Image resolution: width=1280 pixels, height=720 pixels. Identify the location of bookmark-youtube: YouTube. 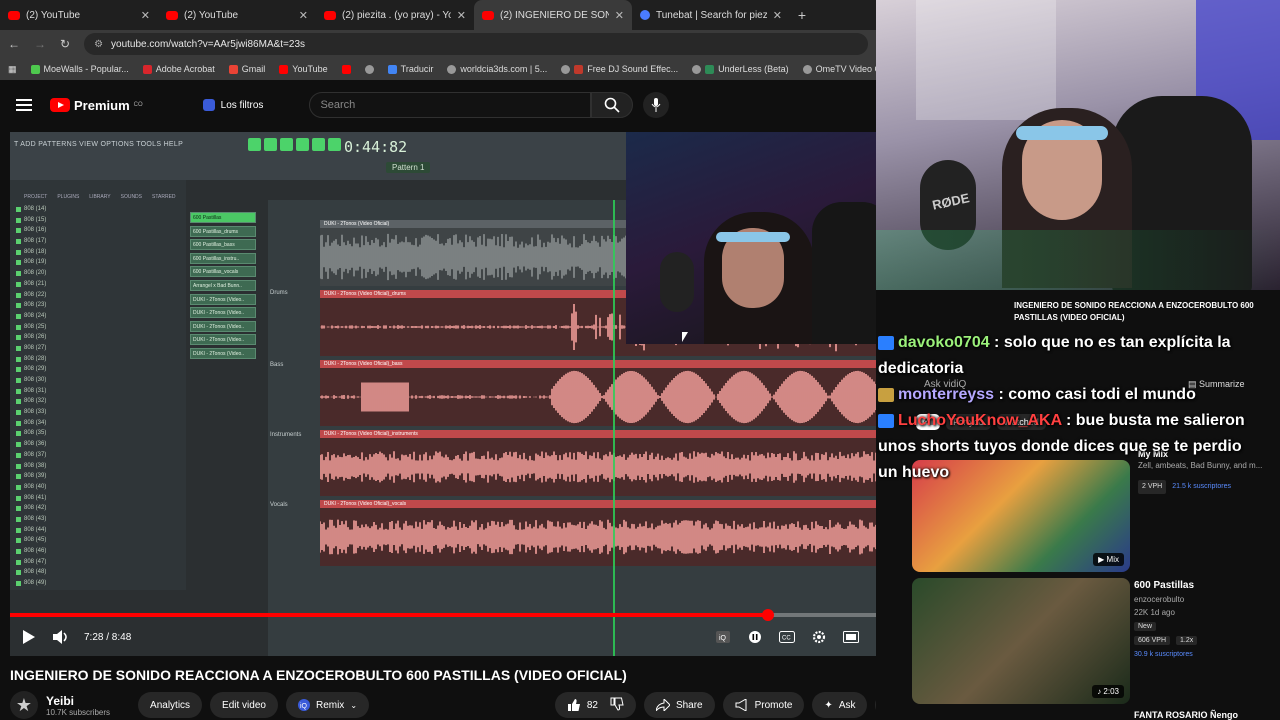
(303, 69).